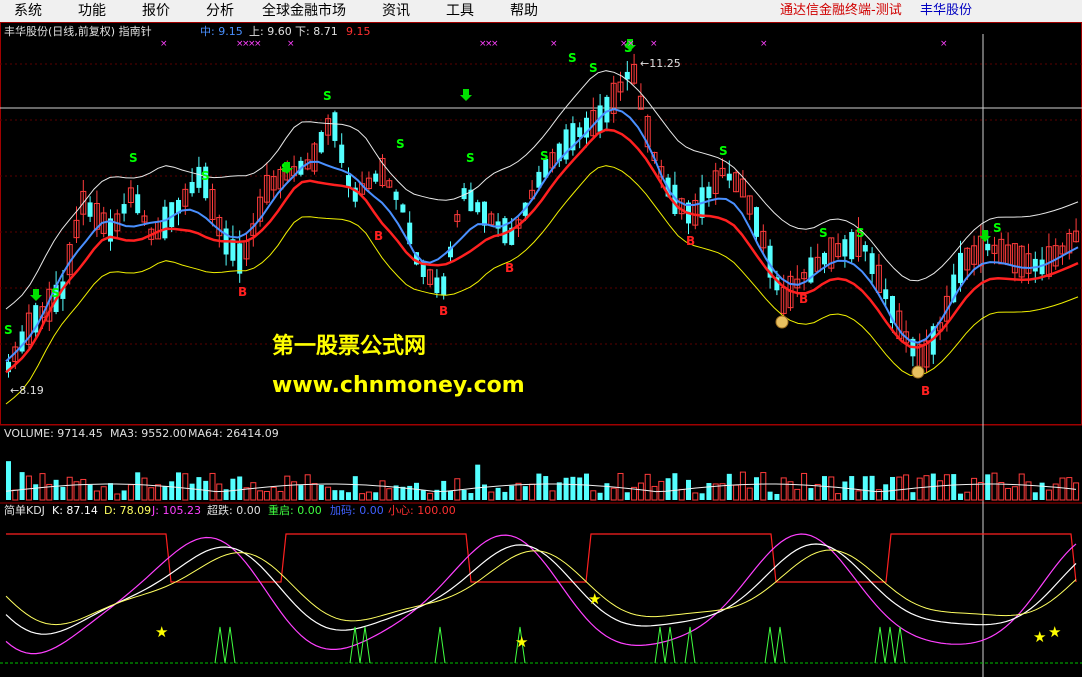 Image resolution: width=1082 pixels, height=677 pixels. I want to click on menu-quotes: 报价, so click(156, 11).